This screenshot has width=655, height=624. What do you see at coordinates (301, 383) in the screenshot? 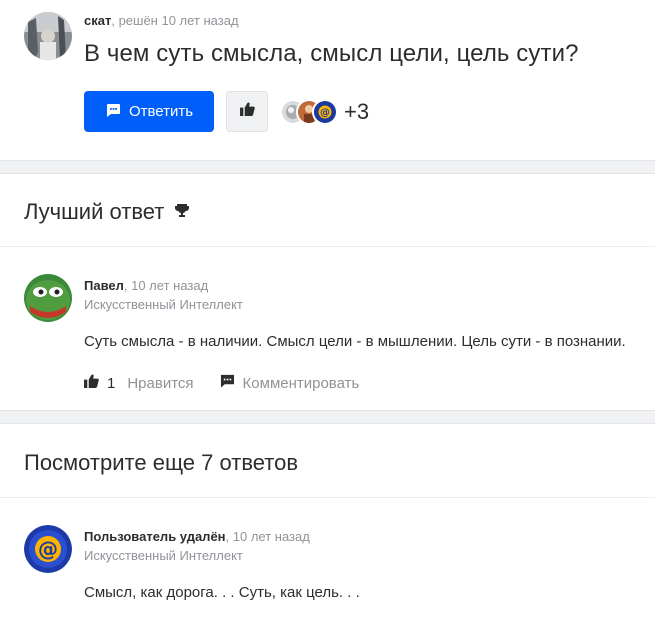
I see `comment-label: Комментировать` at bounding box center [301, 383].